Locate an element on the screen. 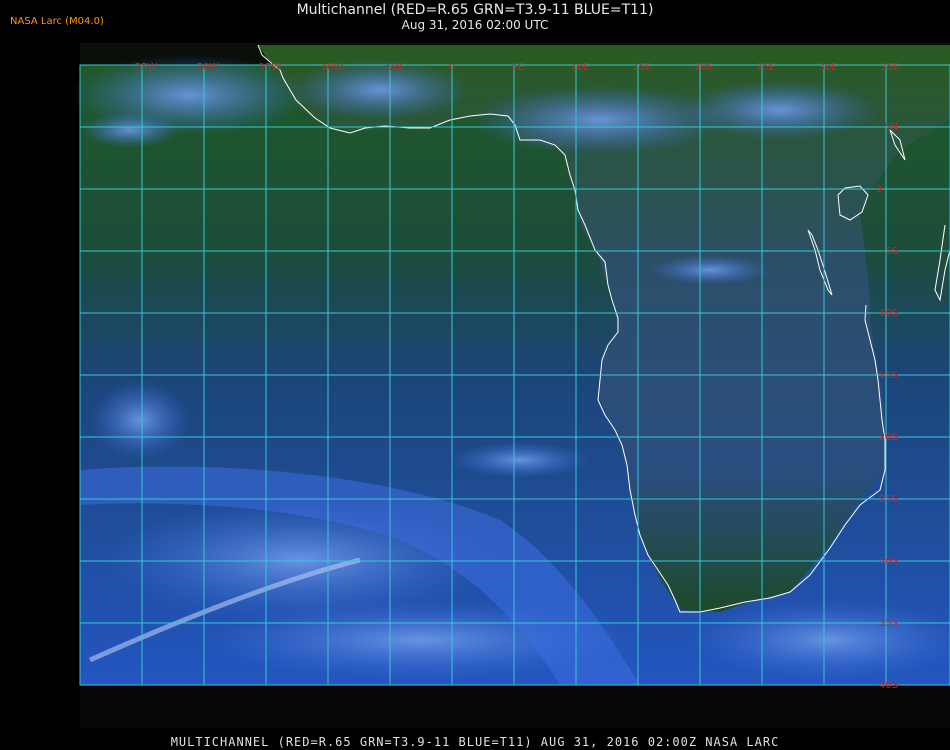 This screenshot has width=950, height=750. lat-label: 25S is located at coordinates (888, 499).